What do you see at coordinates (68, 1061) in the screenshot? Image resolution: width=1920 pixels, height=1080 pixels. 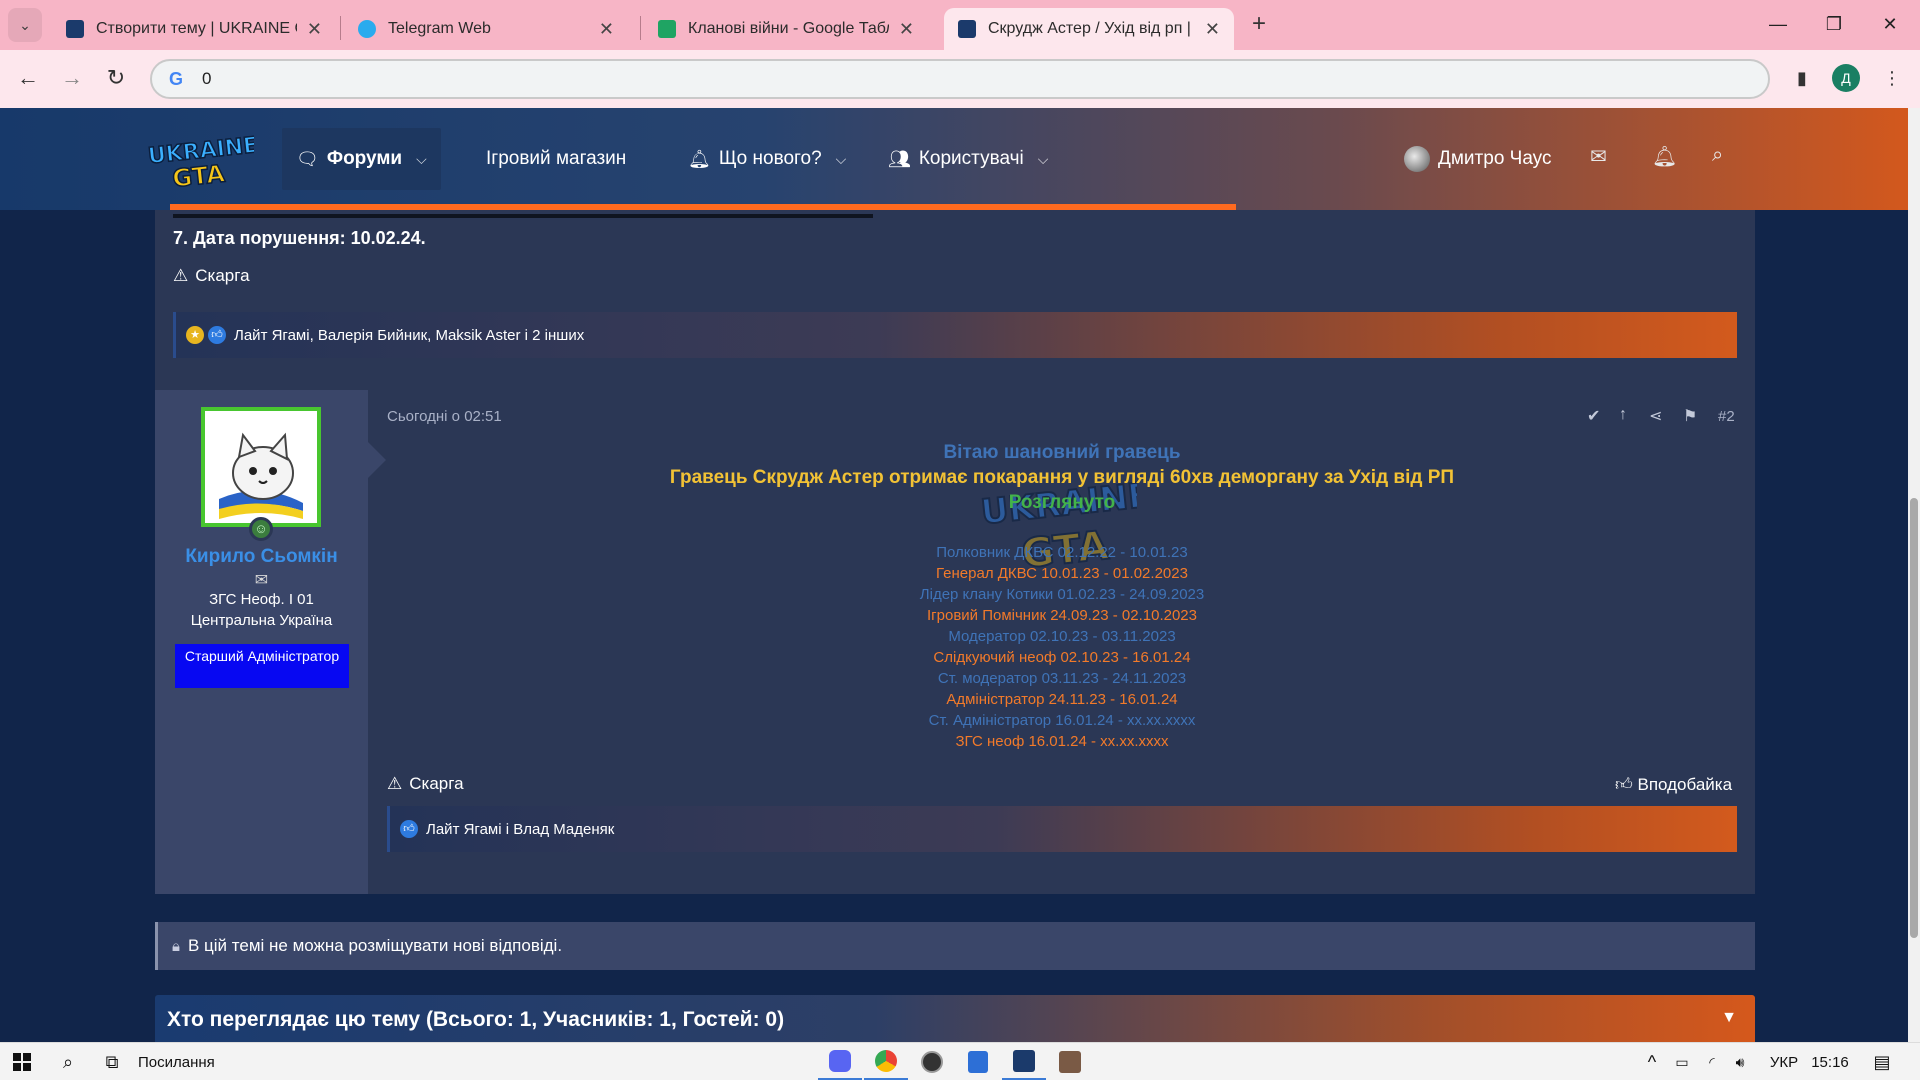 I see `taskbar-search-icon: ⌕` at bounding box center [68, 1061].